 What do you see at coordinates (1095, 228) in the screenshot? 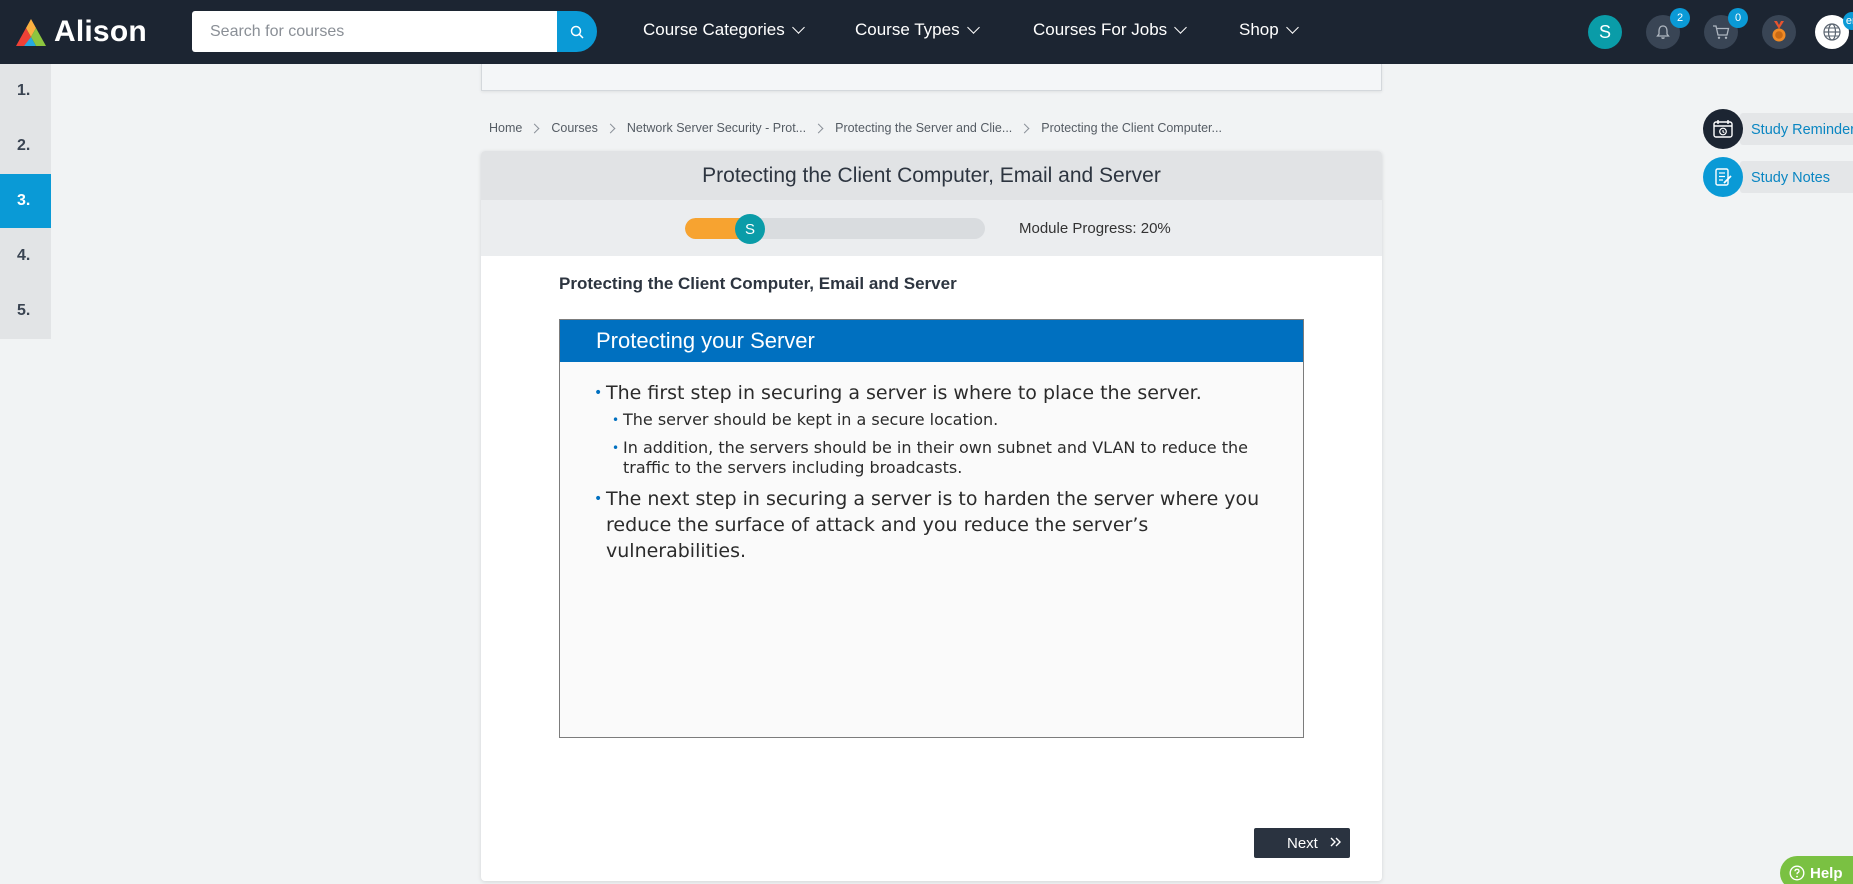
I see `module-progress-label: Module Progress: 20%` at bounding box center [1095, 228].